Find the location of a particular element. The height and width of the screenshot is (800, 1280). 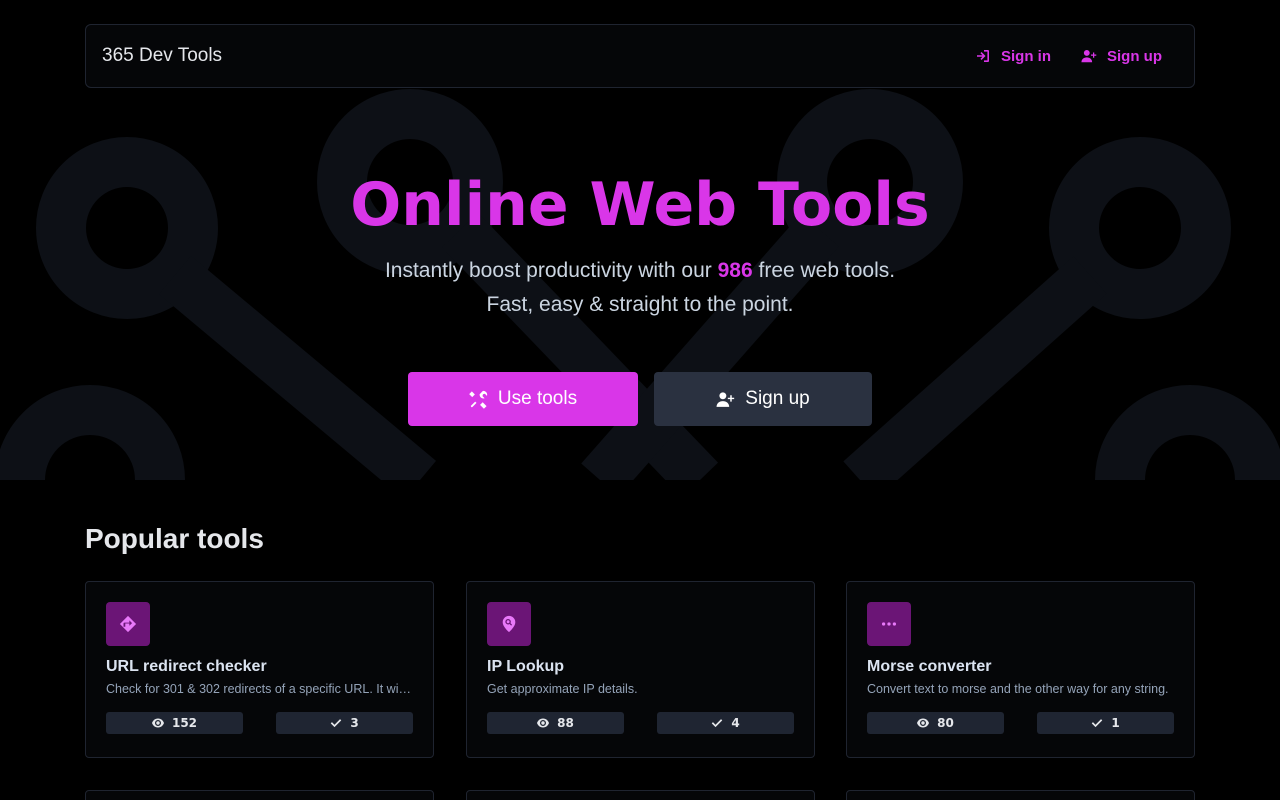

tool-name: URL redirect checker is located at coordinates (186, 666).